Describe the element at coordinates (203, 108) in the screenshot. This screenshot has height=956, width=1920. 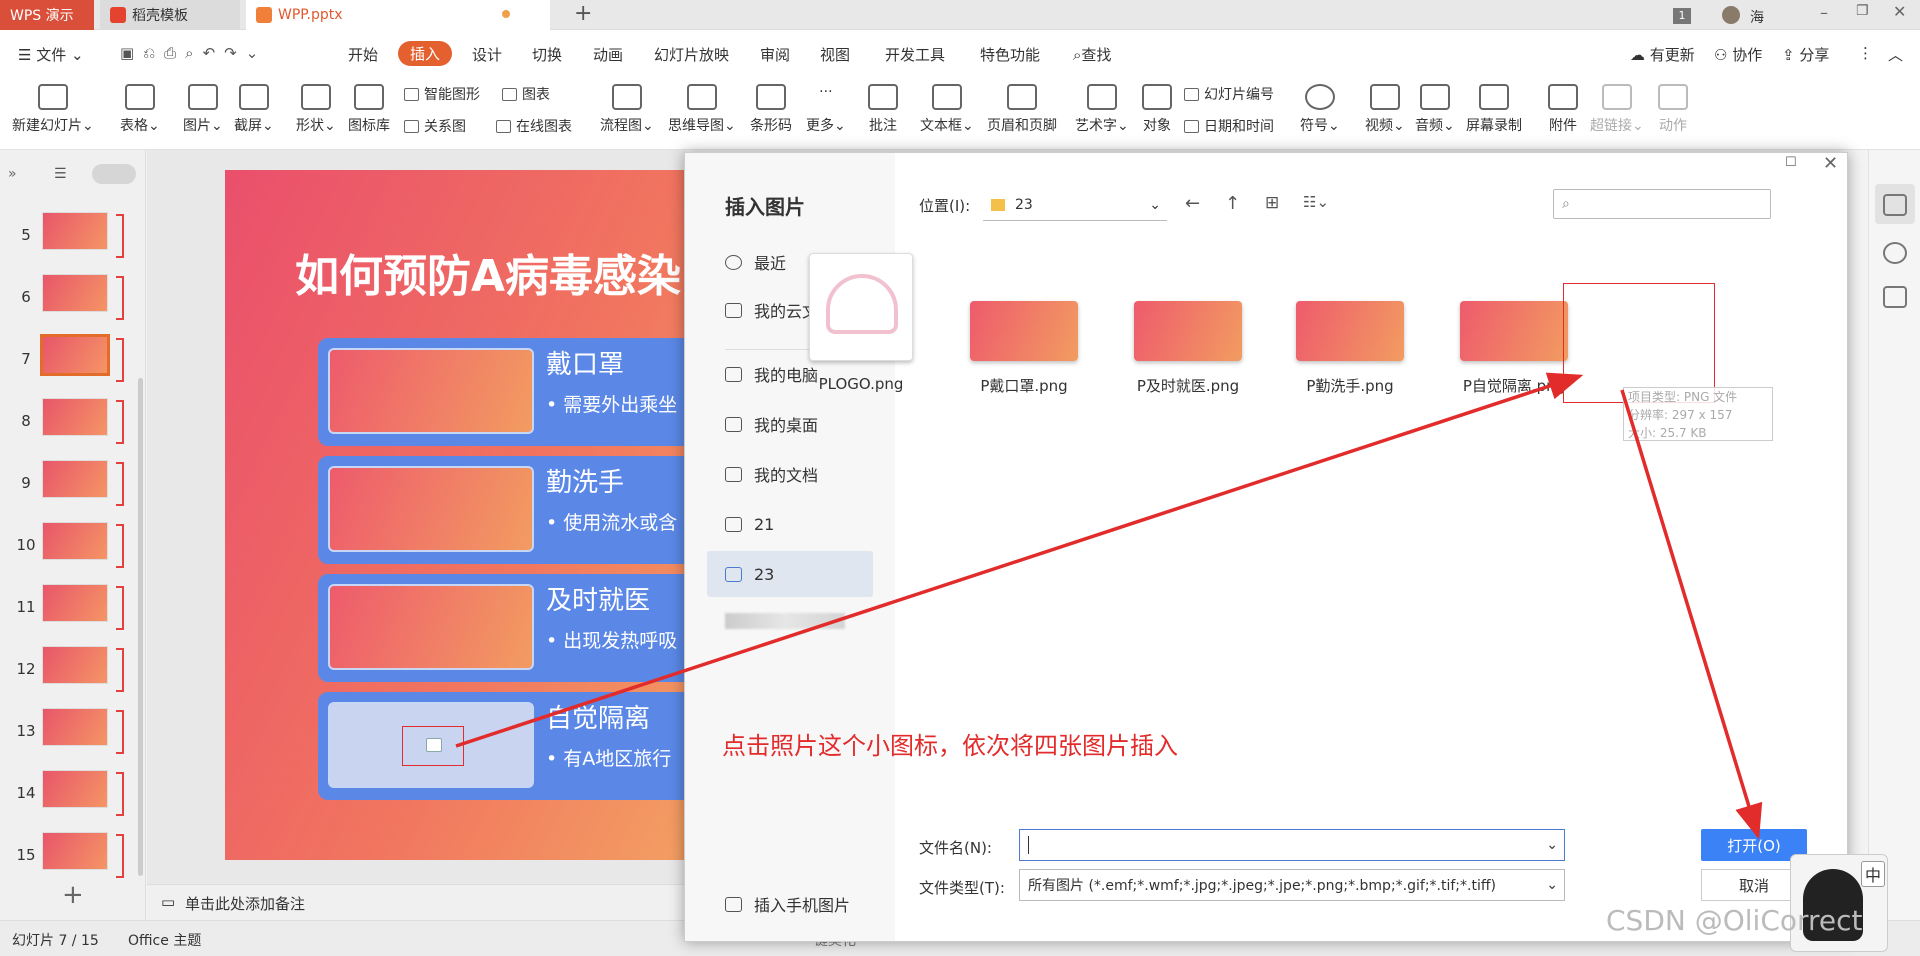
I see `picture-button: 图片⌄` at that location.